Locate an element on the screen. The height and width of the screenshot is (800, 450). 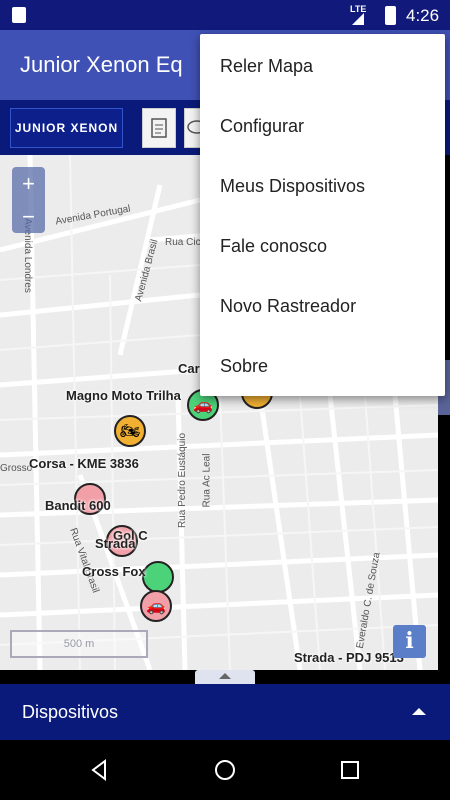
vehicle-label: Cross Fox is located at coordinates (114, 571).